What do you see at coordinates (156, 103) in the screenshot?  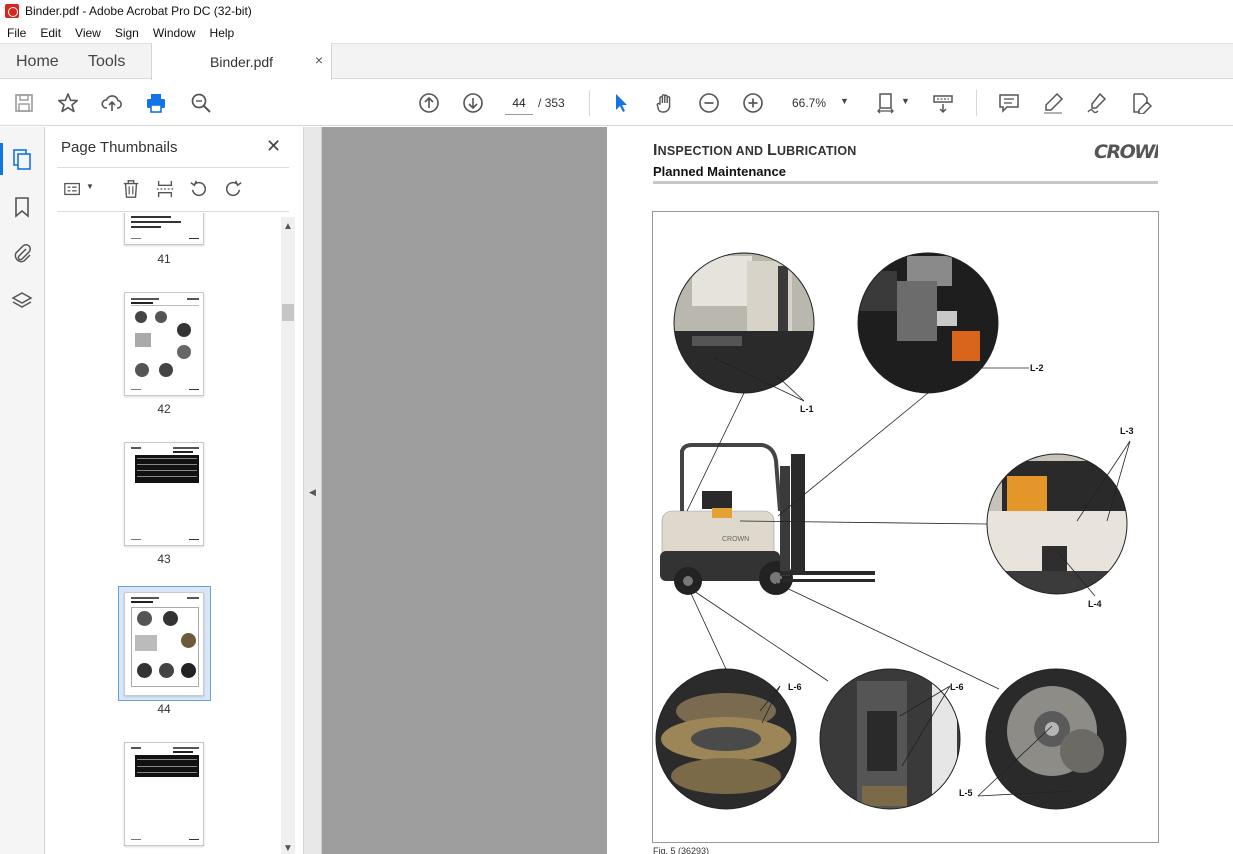 I see `print-icon` at bounding box center [156, 103].